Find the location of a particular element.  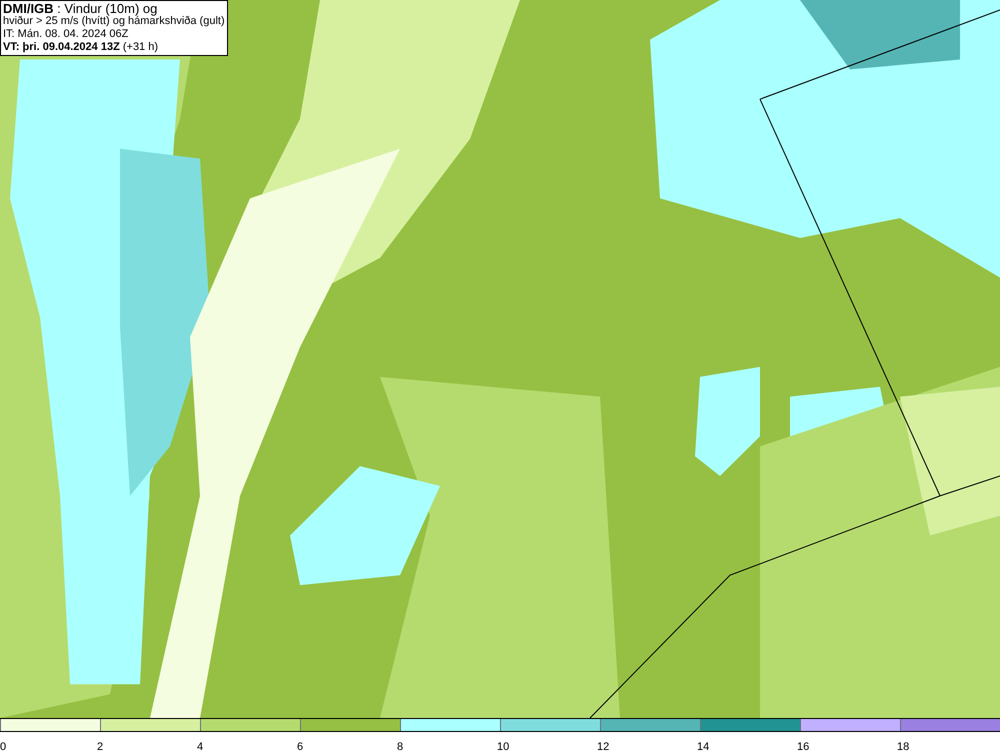

scale-label: 8 is located at coordinates (400, 747).